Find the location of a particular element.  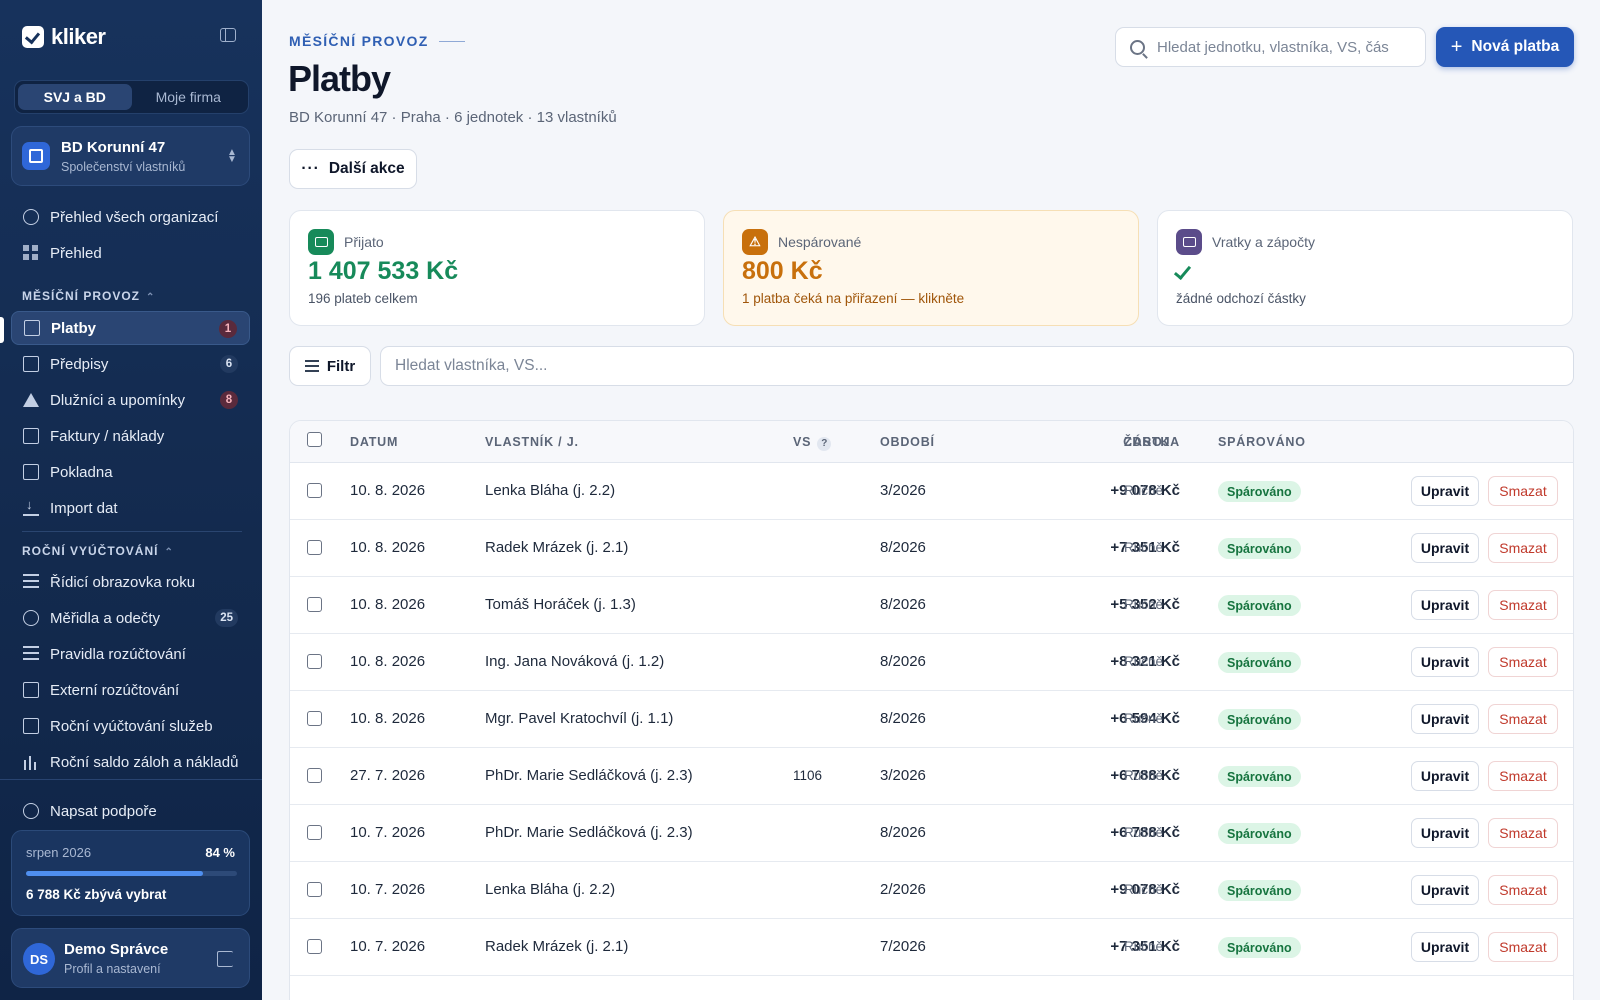

file-text-icon is located at coordinates (31, 726).